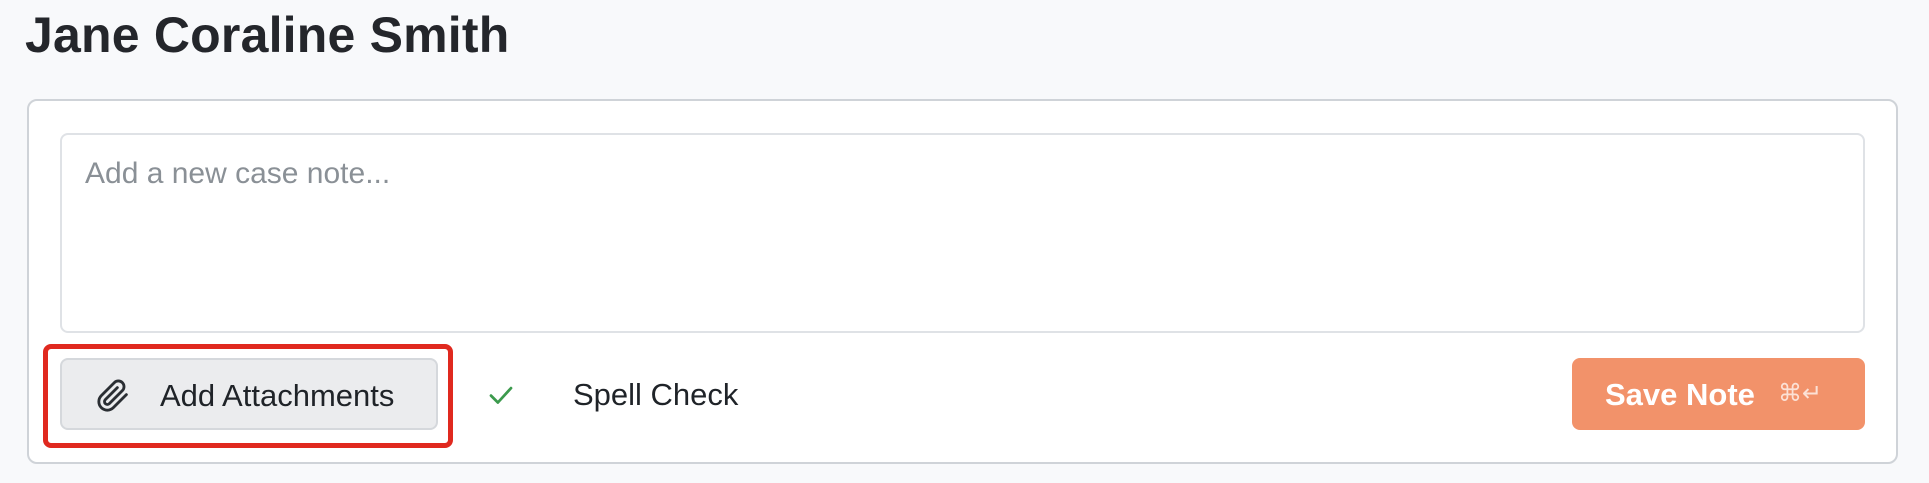  Describe the element at coordinates (656, 394) in the screenshot. I see `spell-check-label: Spell Check` at that location.